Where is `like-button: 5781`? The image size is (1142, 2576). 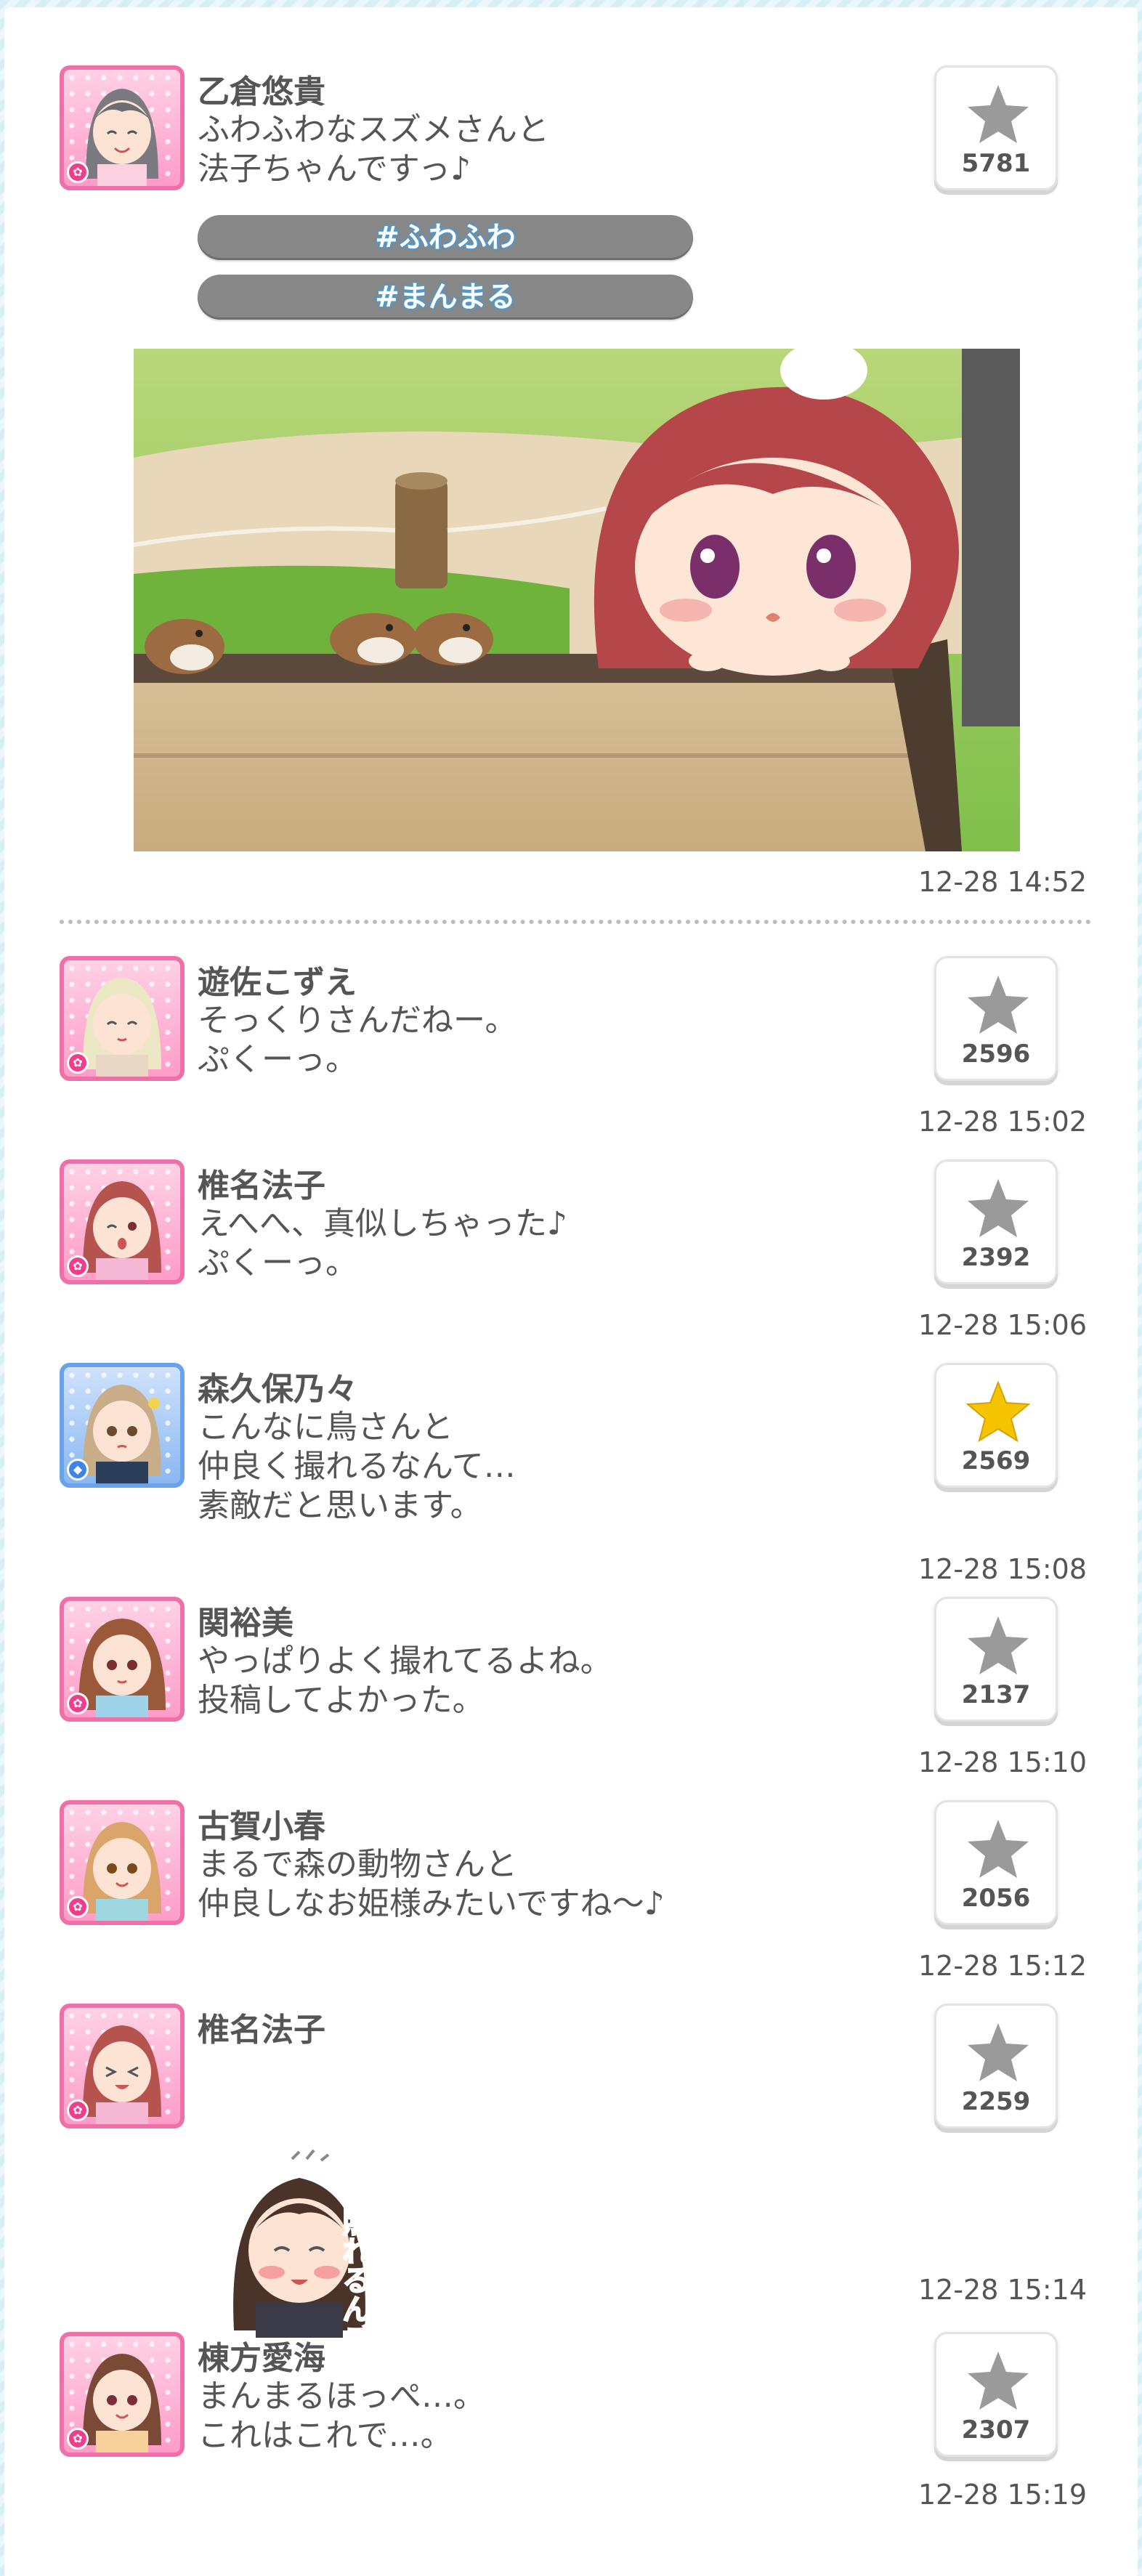 like-button: 5781 is located at coordinates (996, 127).